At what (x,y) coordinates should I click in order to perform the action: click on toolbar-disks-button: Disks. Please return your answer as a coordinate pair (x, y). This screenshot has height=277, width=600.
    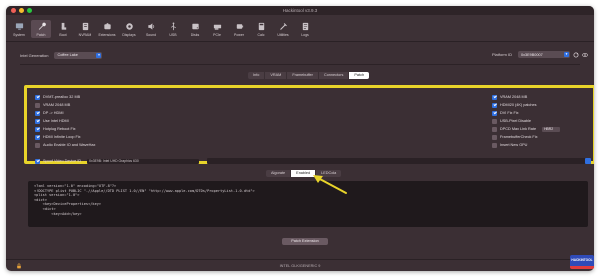
    Looking at the image, I should click on (195, 29).